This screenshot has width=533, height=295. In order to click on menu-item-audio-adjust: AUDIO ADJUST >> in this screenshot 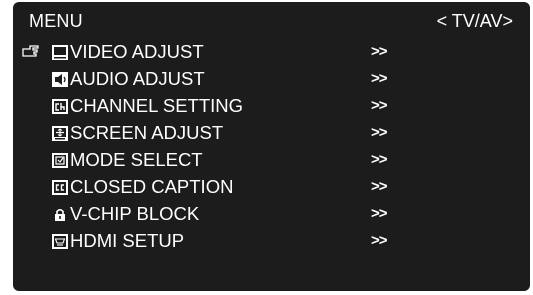, I will do `click(271, 79)`.